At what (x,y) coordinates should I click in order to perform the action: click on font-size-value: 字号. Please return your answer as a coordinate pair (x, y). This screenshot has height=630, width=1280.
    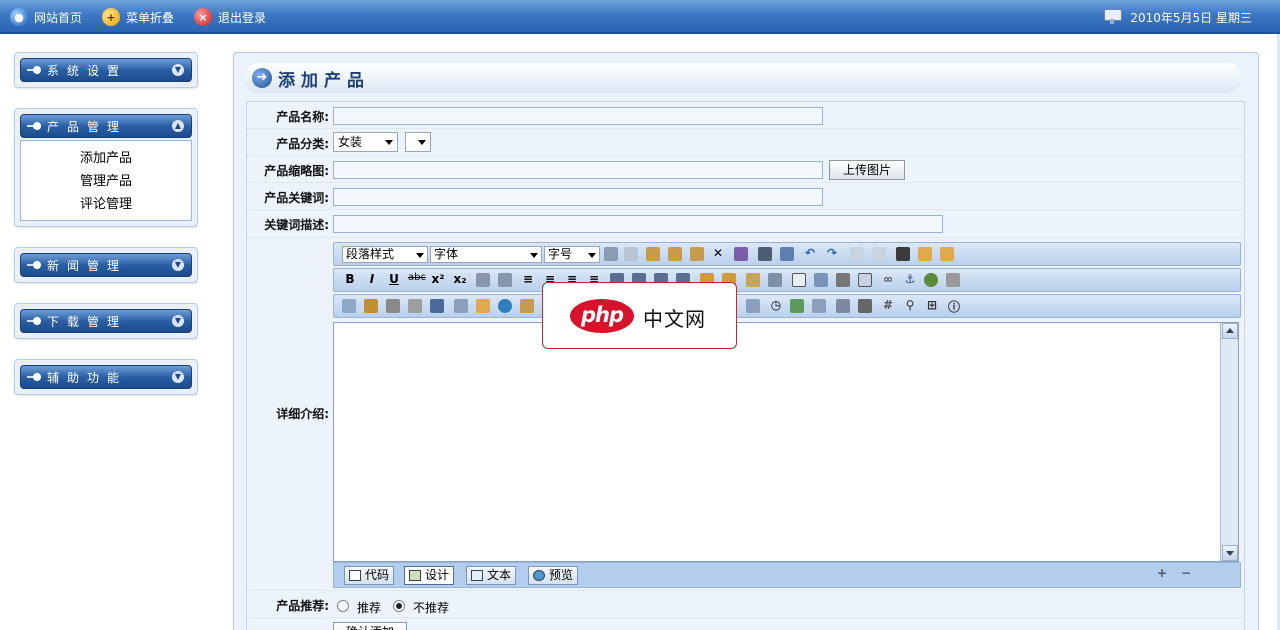
    Looking at the image, I should click on (560, 254).